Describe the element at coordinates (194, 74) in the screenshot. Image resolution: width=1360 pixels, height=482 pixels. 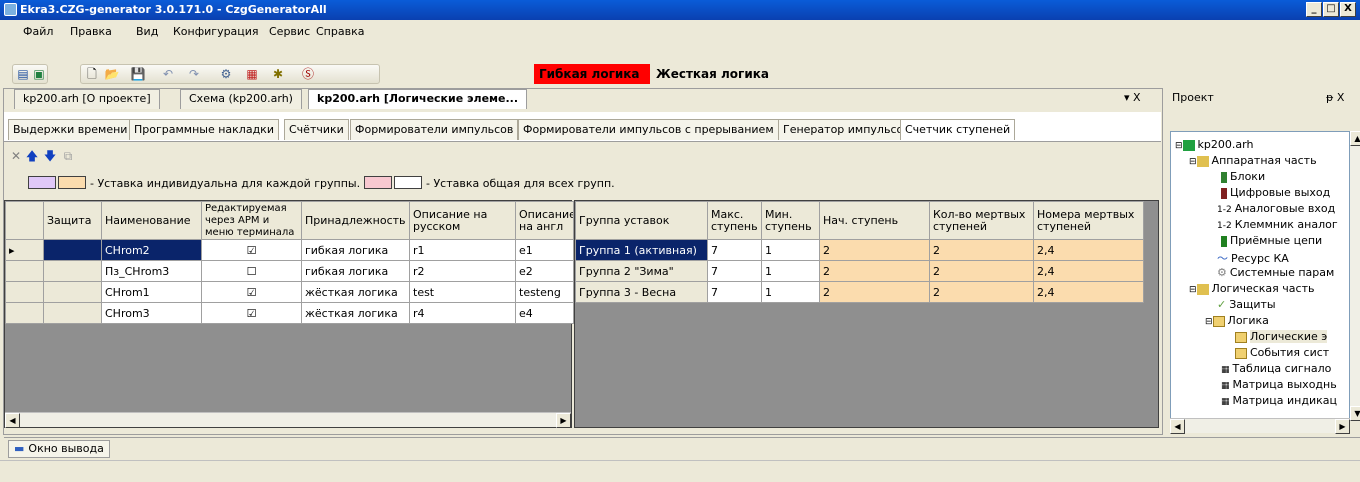
I see `redo-icon: ↷` at that location.